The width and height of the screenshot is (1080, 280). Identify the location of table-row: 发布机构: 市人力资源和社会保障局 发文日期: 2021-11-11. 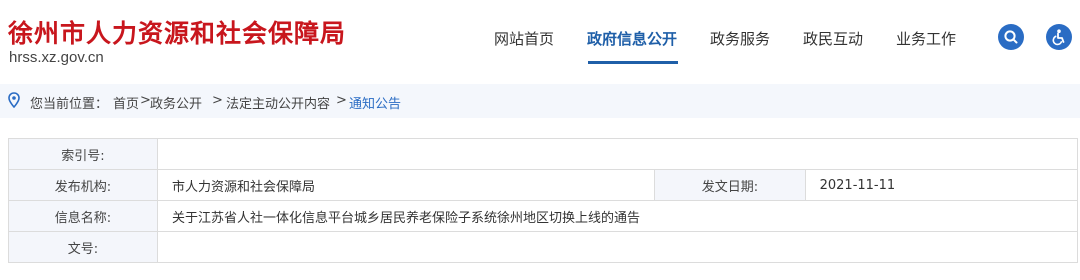
(543, 185).